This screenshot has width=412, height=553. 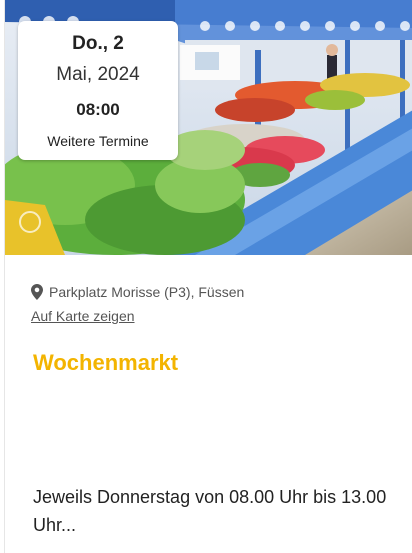 I want to click on map-pin-icon, so click(x=37, y=292).